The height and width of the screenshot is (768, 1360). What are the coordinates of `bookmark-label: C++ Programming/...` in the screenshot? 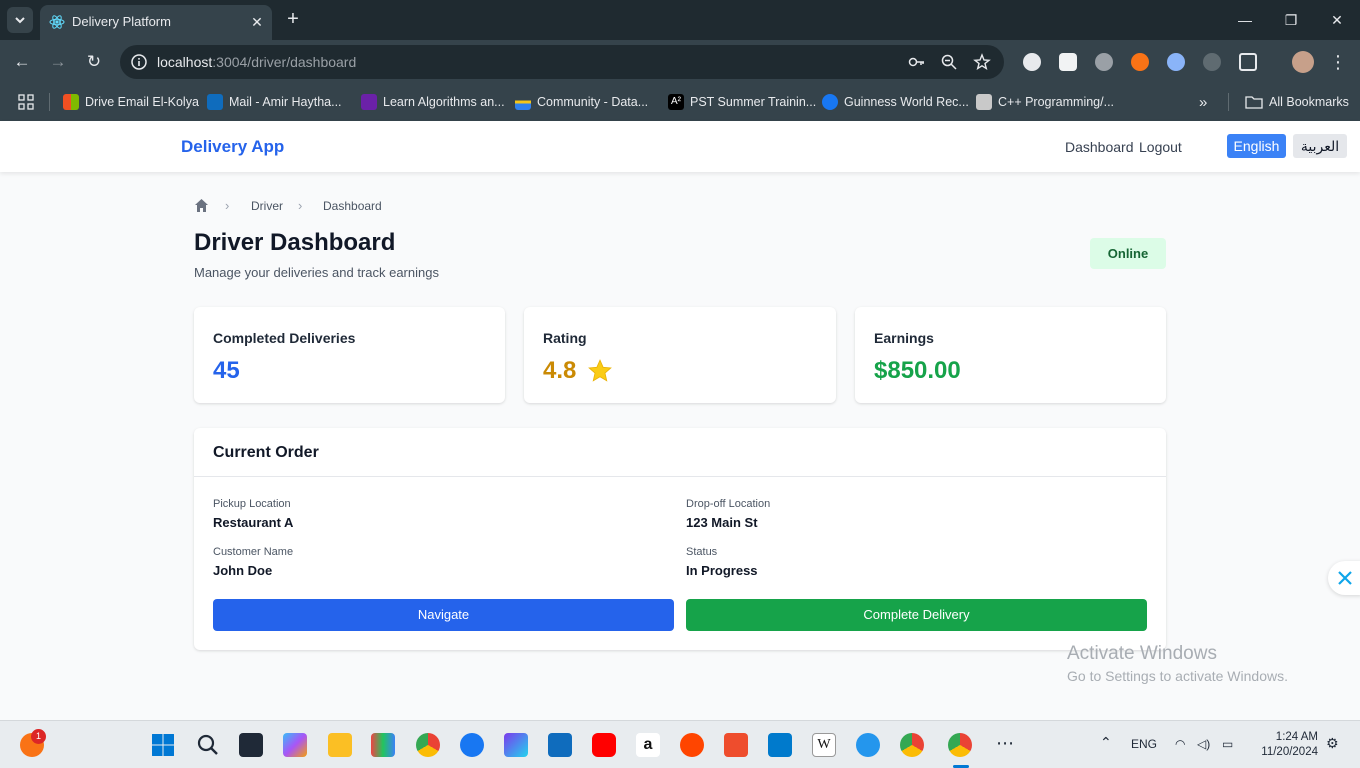 It's located at (1056, 102).